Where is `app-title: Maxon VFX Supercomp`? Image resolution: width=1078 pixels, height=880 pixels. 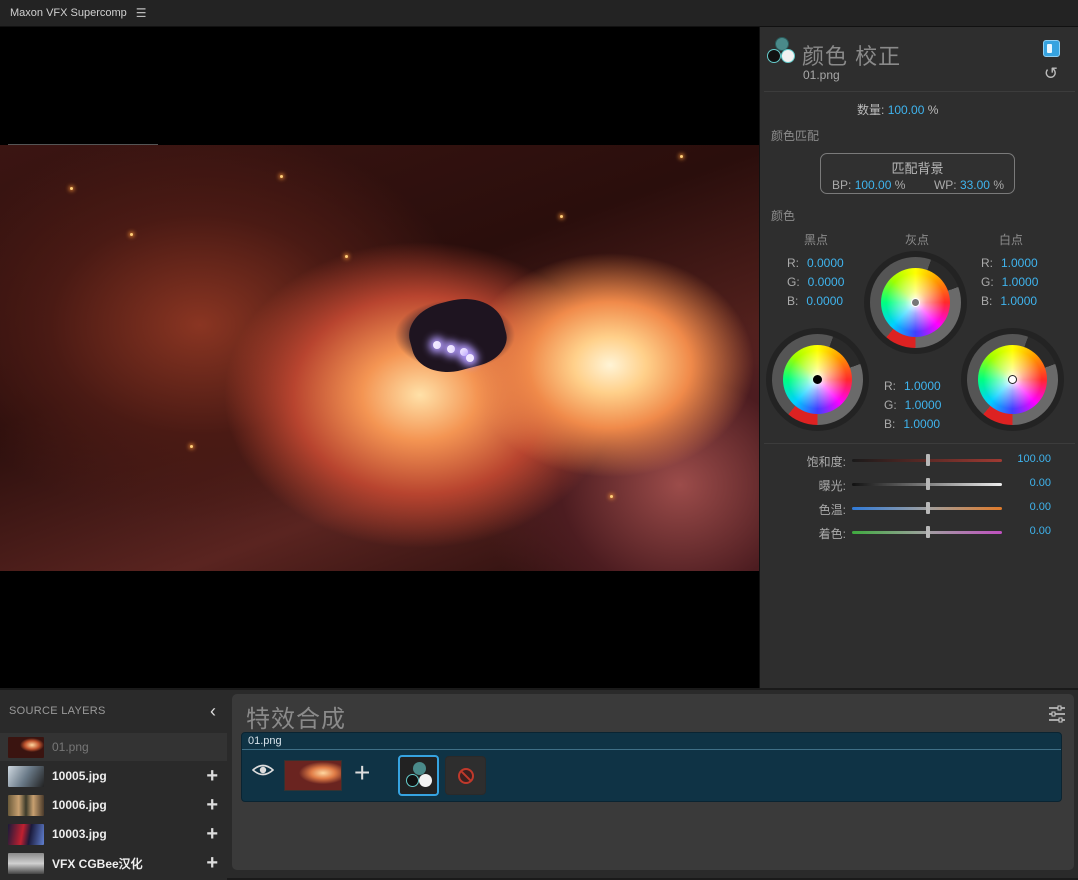
app-title: Maxon VFX Supercomp is located at coordinates (68, 13).